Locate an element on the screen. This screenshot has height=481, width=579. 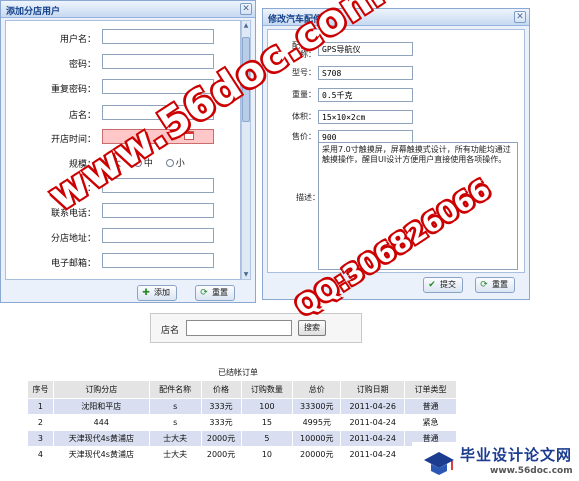
cell-index: 4 is located at coordinates (40, 454).